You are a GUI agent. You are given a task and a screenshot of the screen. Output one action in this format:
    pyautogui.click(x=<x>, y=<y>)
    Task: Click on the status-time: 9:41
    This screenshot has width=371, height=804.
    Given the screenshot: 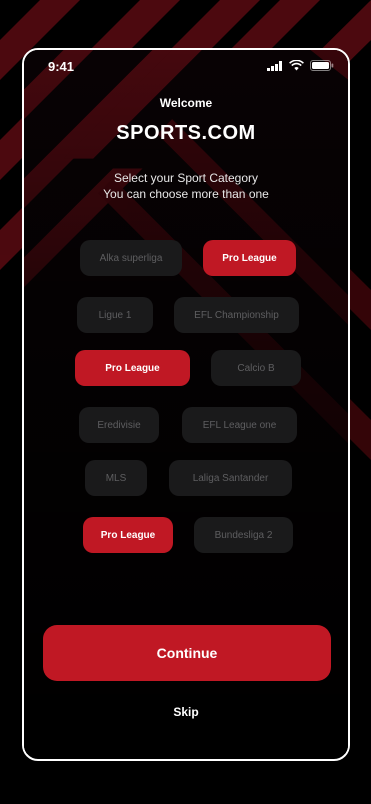 What is the action you would take?
    pyautogui.click(x=61, y=66)
    